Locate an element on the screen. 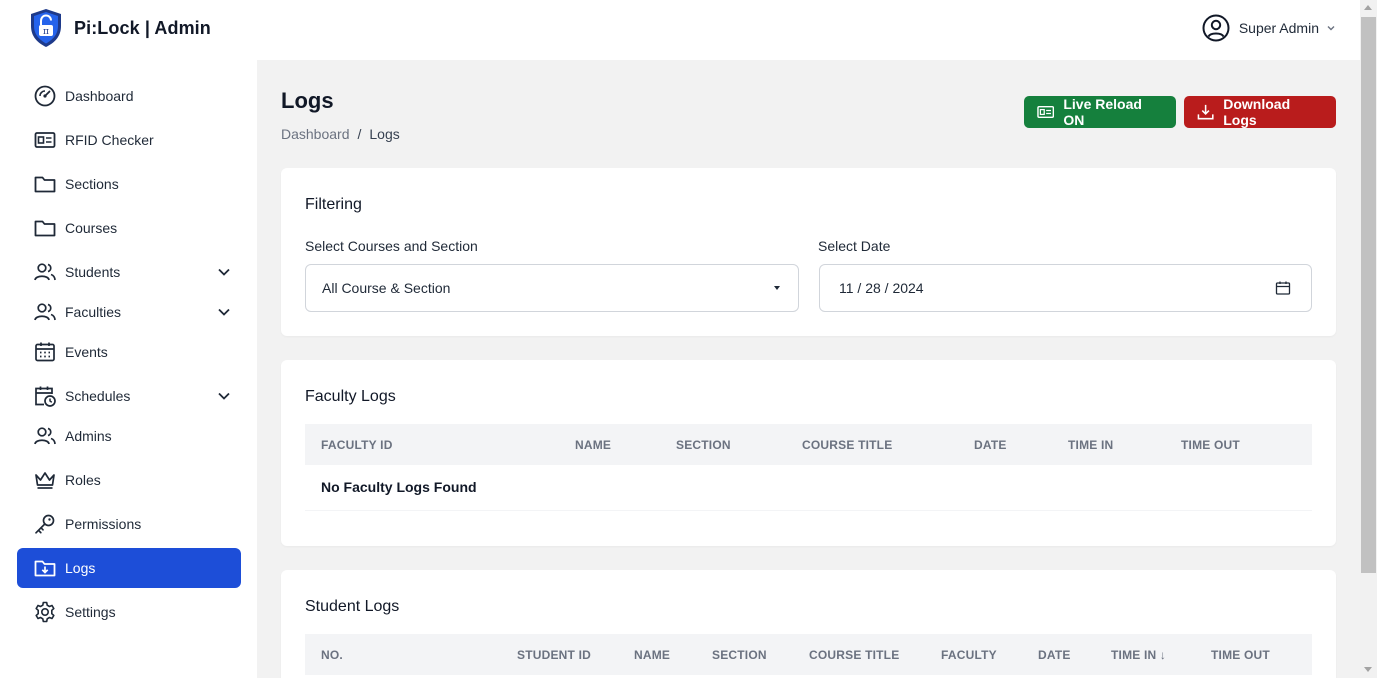 This screenshot has height=678, width=1377. sidebar-item-roles: Roles is located at coordinates (129, 480).